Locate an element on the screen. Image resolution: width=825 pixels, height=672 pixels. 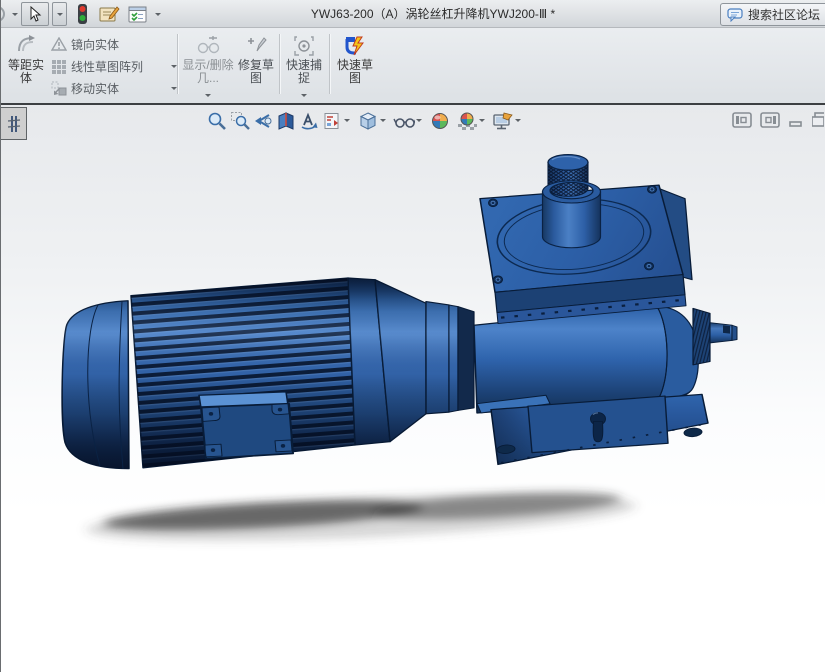
motor-junction-box is located at coordinates (246, 425).